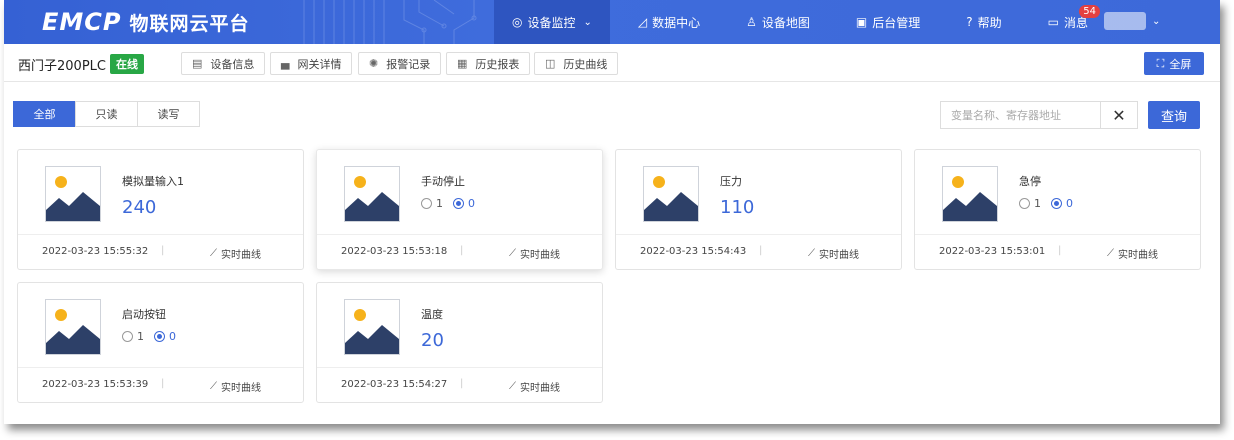 Image resolution: width=1234 pixels, height=440 pixels. Describe the element at coordinates (737, 207) in the screenshot. I see `variable-value: 110` at that location.